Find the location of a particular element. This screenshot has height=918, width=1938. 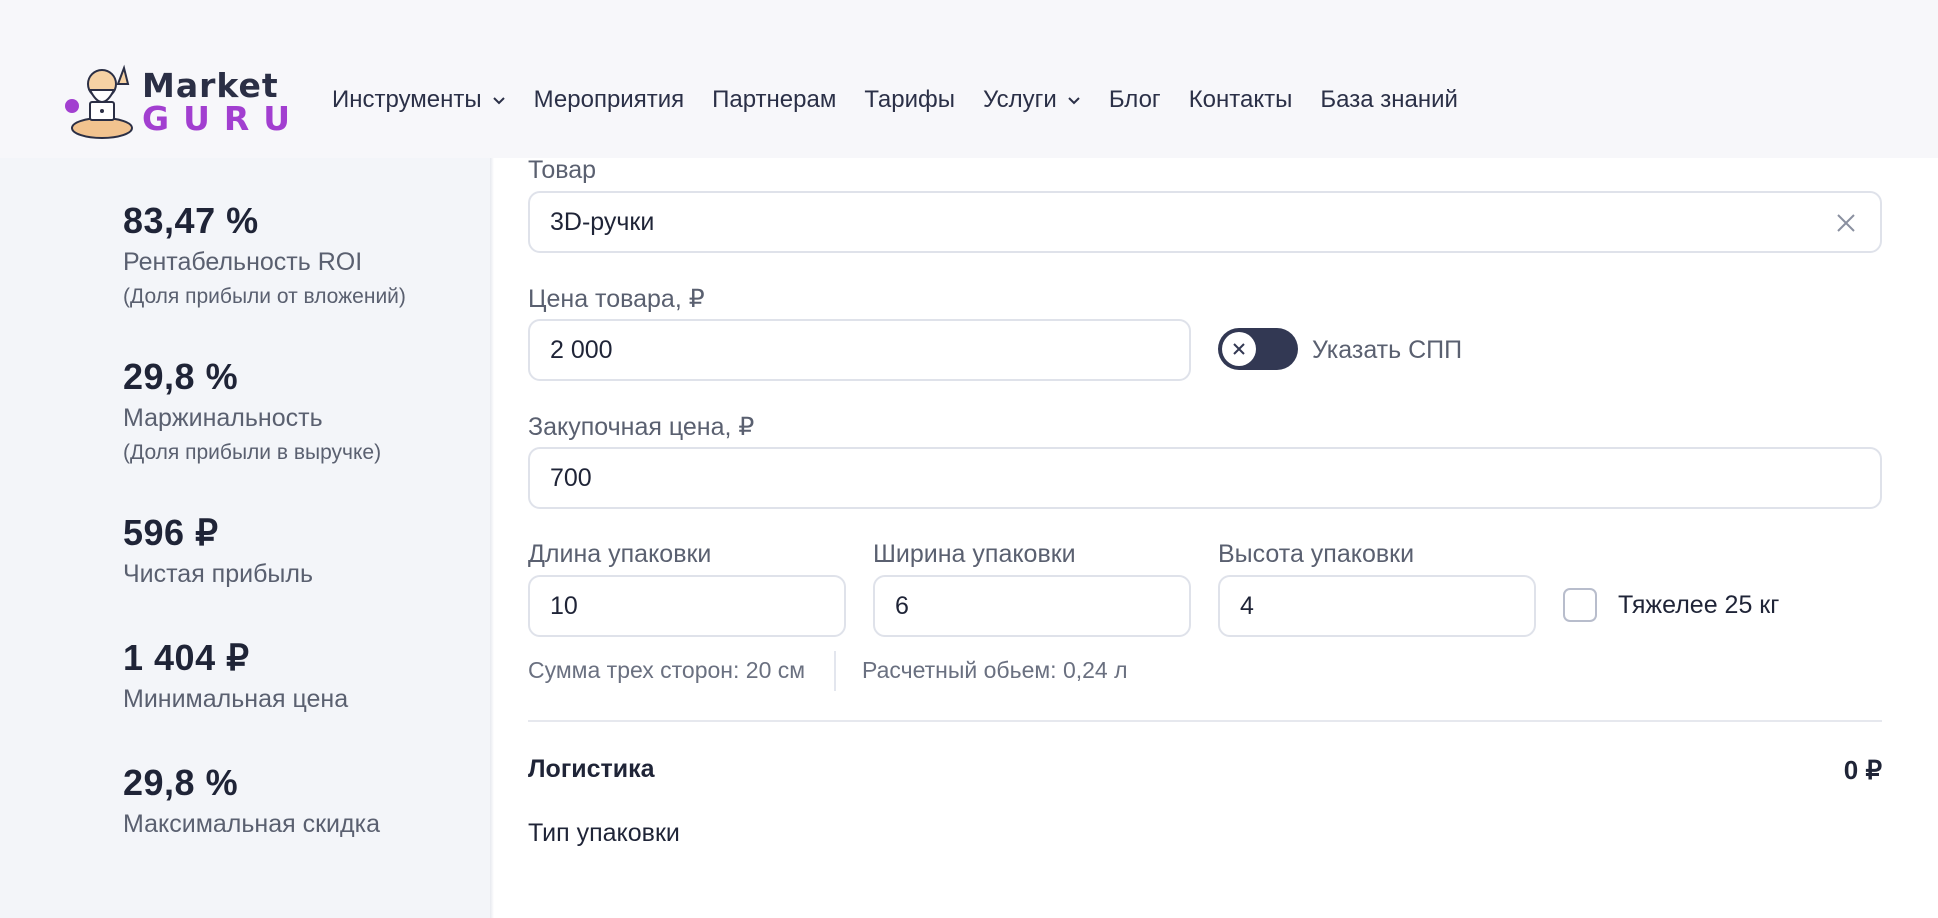

guru-mascot-icon is located at coordinates (99, 101).